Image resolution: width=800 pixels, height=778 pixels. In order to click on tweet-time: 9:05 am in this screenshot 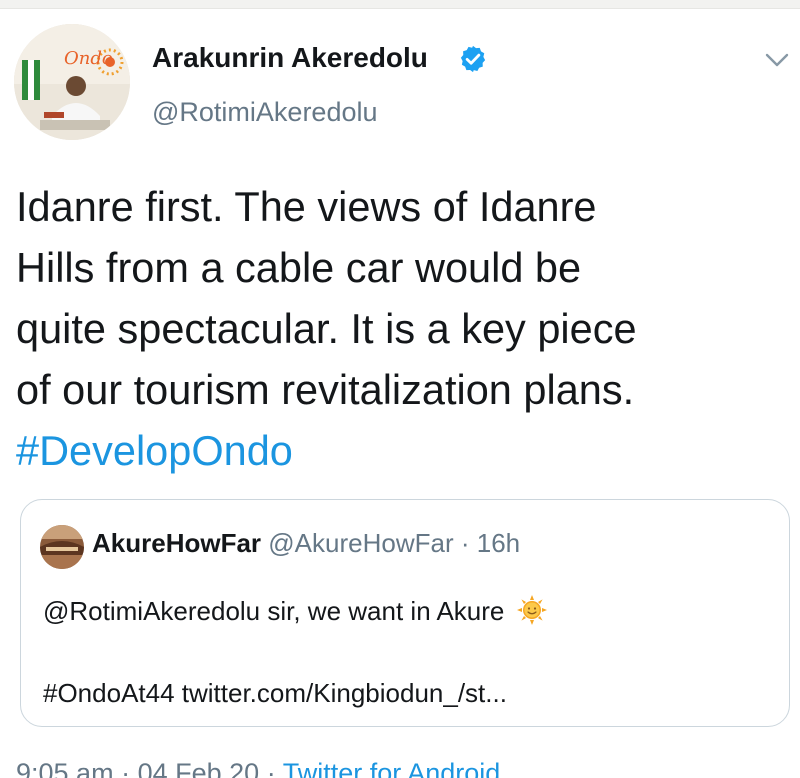, I will do `click(65, 768)`.